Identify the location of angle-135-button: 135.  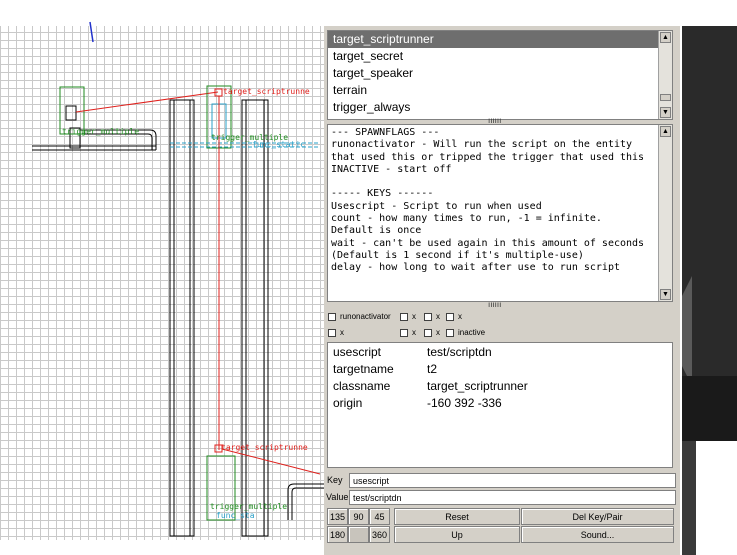
(337, 516).